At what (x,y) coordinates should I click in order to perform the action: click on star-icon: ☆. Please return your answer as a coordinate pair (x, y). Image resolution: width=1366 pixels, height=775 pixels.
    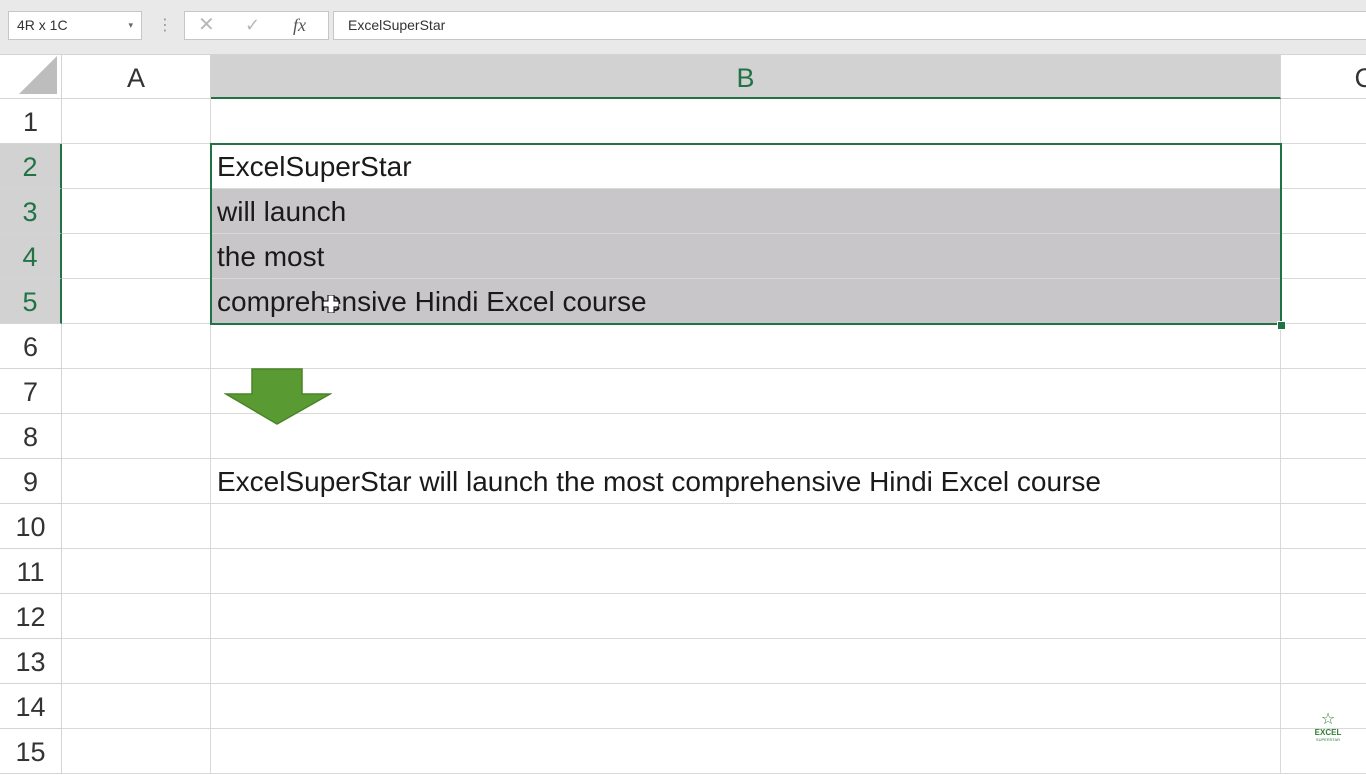
    Looking at the image, I should click on (1328, 720).